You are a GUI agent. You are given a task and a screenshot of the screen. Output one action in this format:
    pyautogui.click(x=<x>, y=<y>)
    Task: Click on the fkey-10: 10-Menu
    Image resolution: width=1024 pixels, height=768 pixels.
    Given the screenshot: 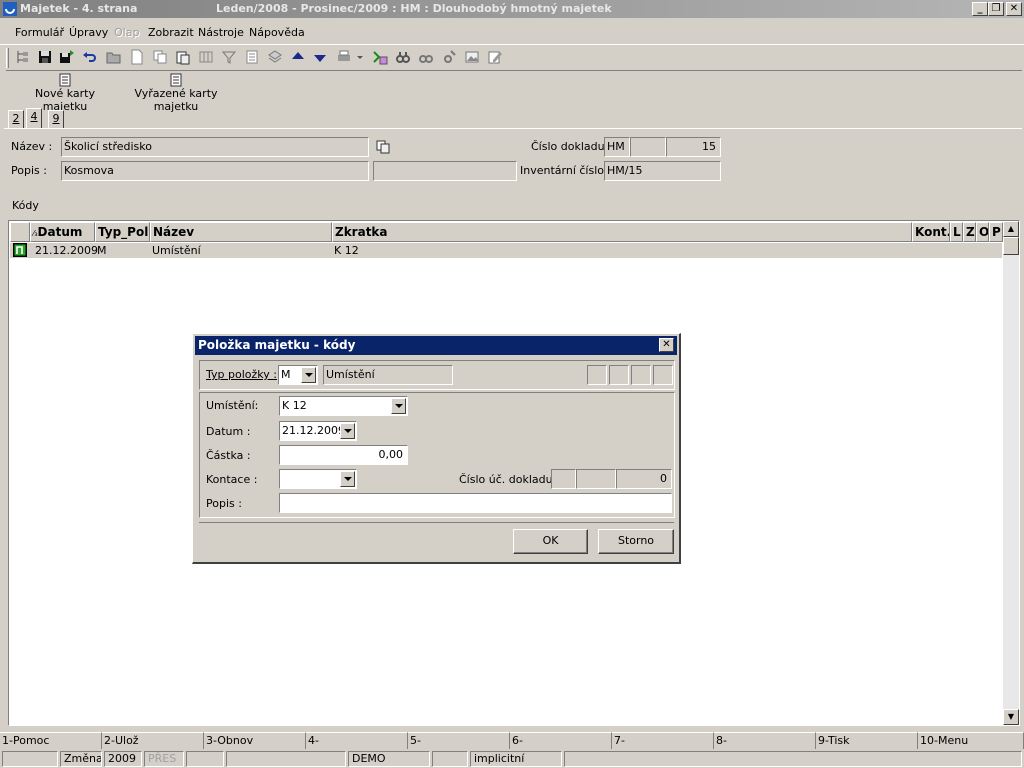 What is the action you would take?
    pyautogui.click(x=971, y=740)
    